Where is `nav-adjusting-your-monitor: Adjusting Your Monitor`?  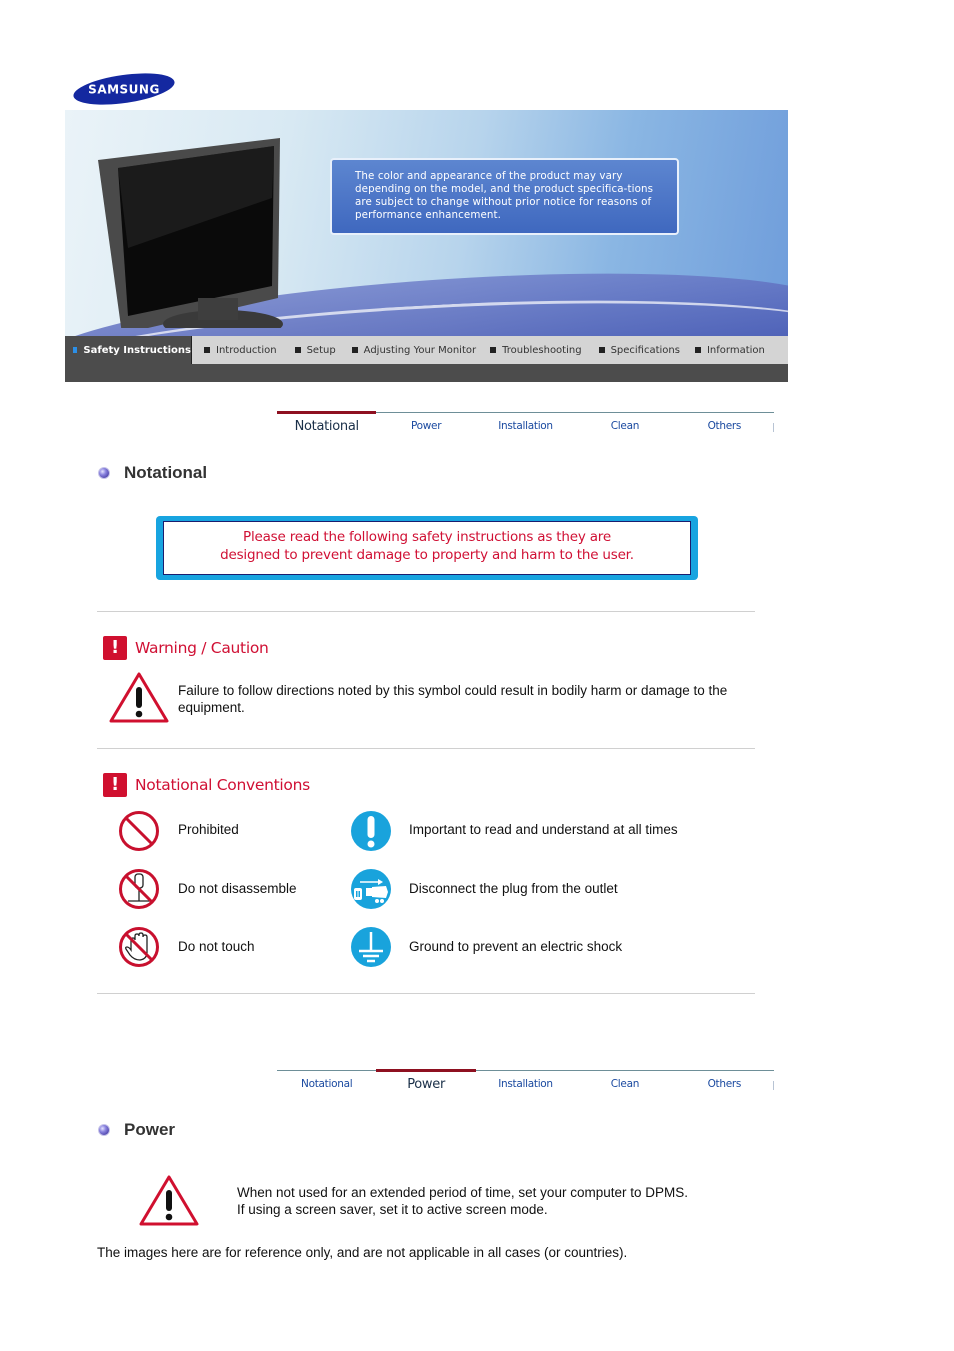 nav-adjusting-your-monitor: Adjusting Your Monitor is located at coordinates (406, 350).